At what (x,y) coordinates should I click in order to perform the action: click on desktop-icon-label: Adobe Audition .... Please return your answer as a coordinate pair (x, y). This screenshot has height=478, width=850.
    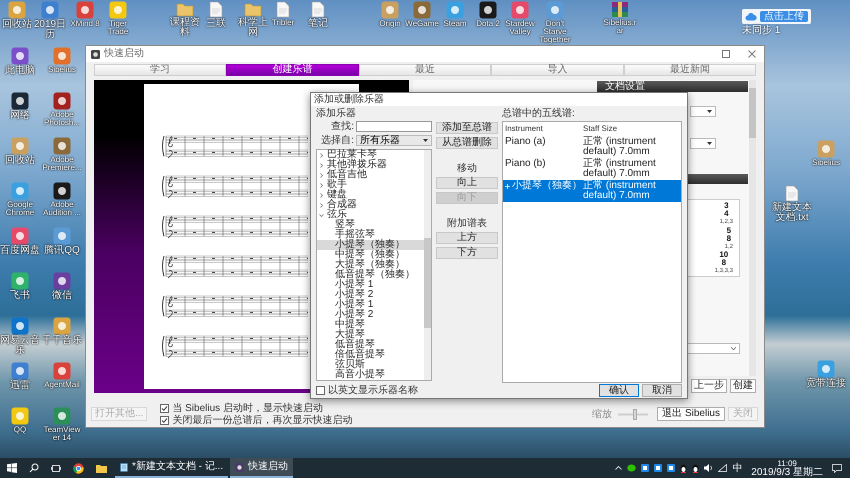
    Looking at the image, I should click on (62, 209).